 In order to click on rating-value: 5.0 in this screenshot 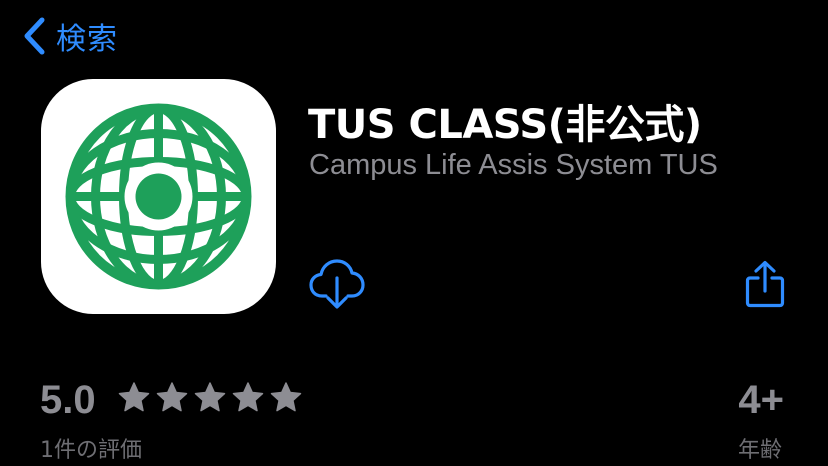, I will do `click(68, 400)`.